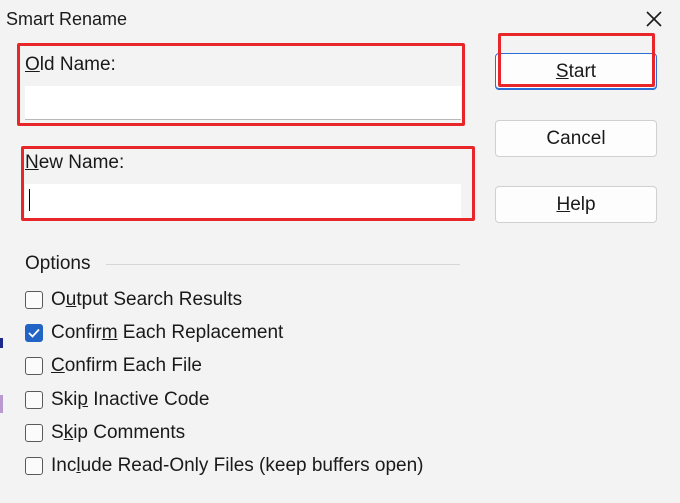 The width and height of the screenshot is (680, 503). I want to click on option-label: Confirm Each Replacement, so click(167, 332).